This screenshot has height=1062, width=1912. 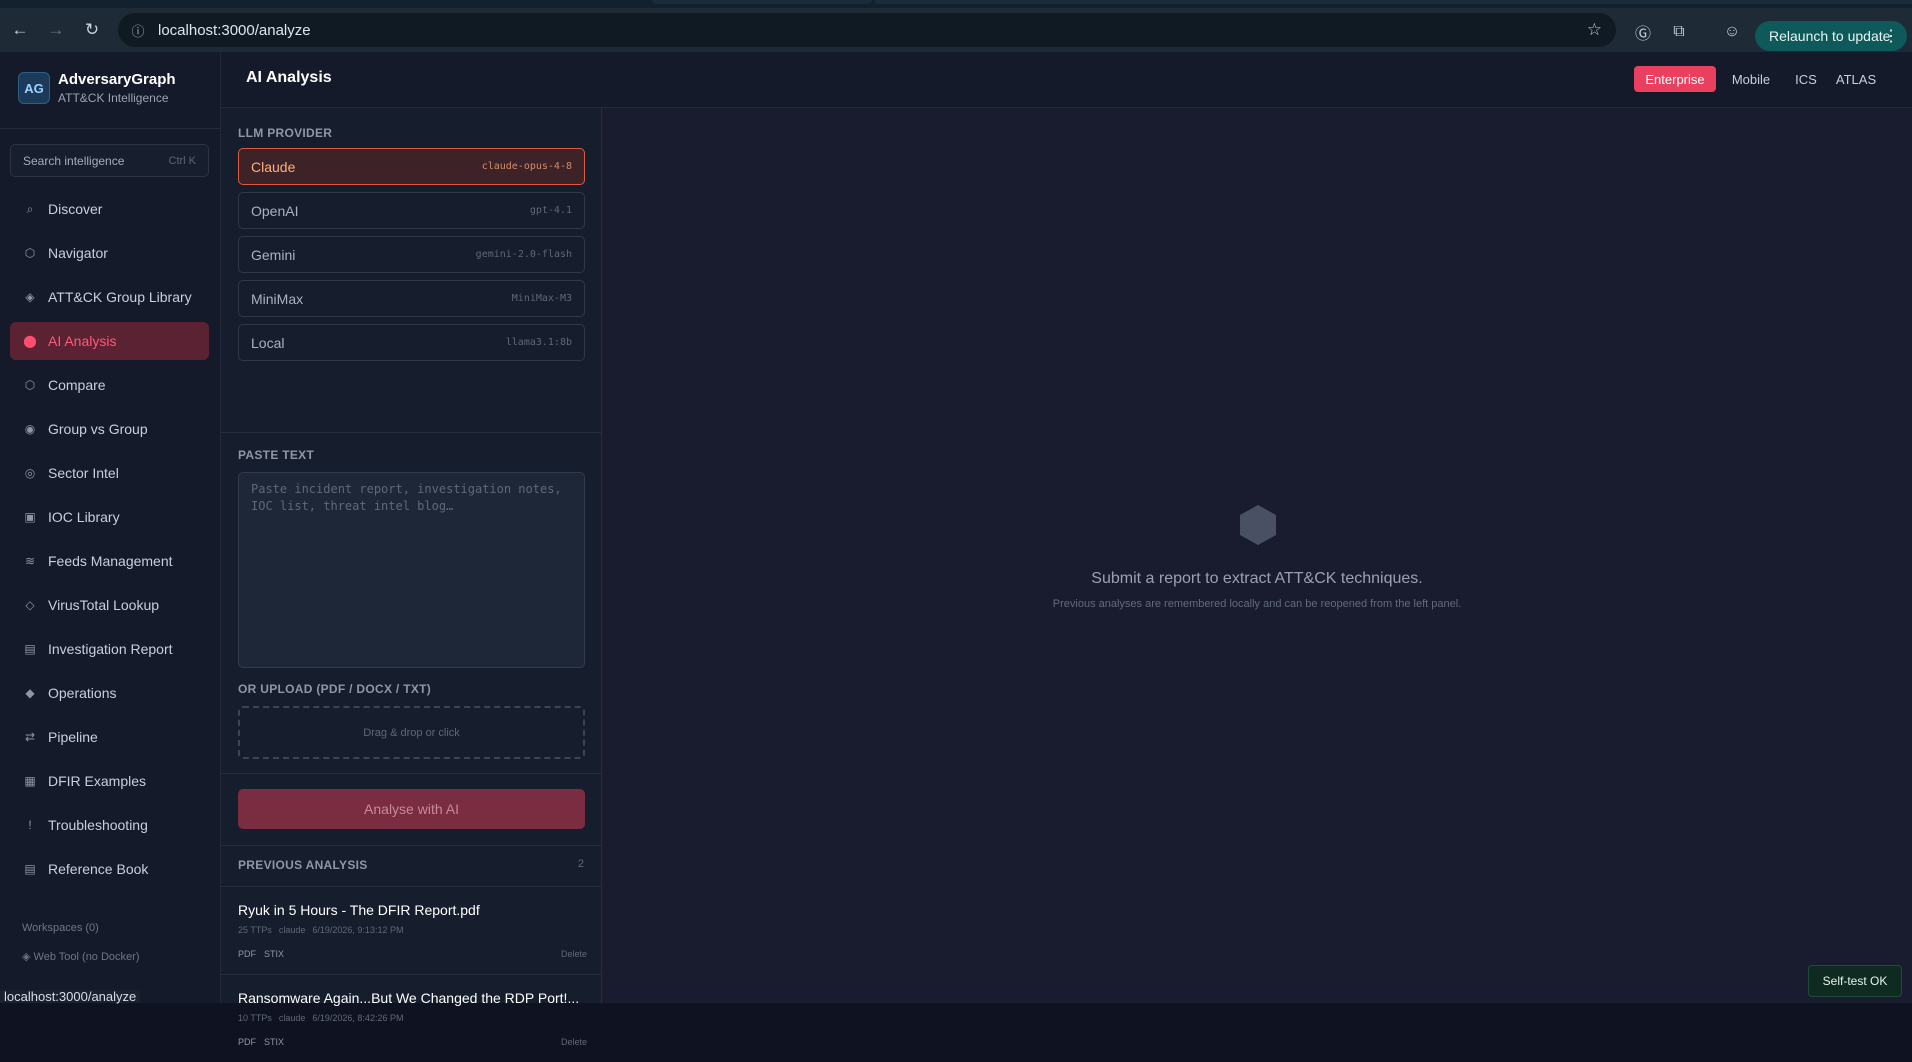 I want to click on provider-name: Gemini, so click(x=273, y=254).